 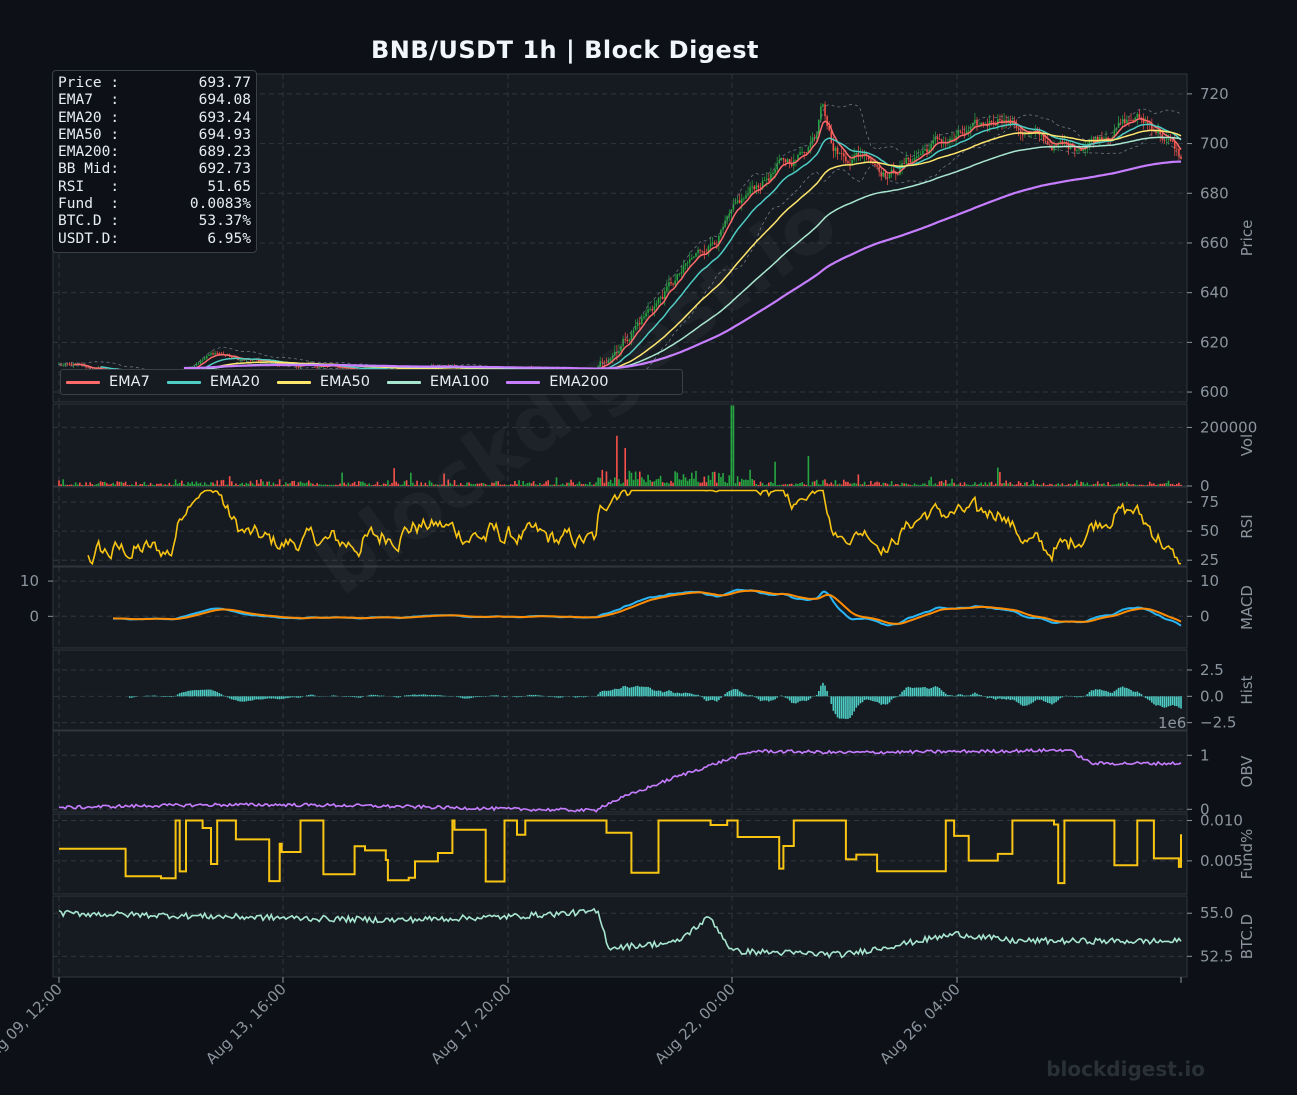 I want to click on x-tick-label: Aug 13, 16:00, so click(x=246, y=1024).